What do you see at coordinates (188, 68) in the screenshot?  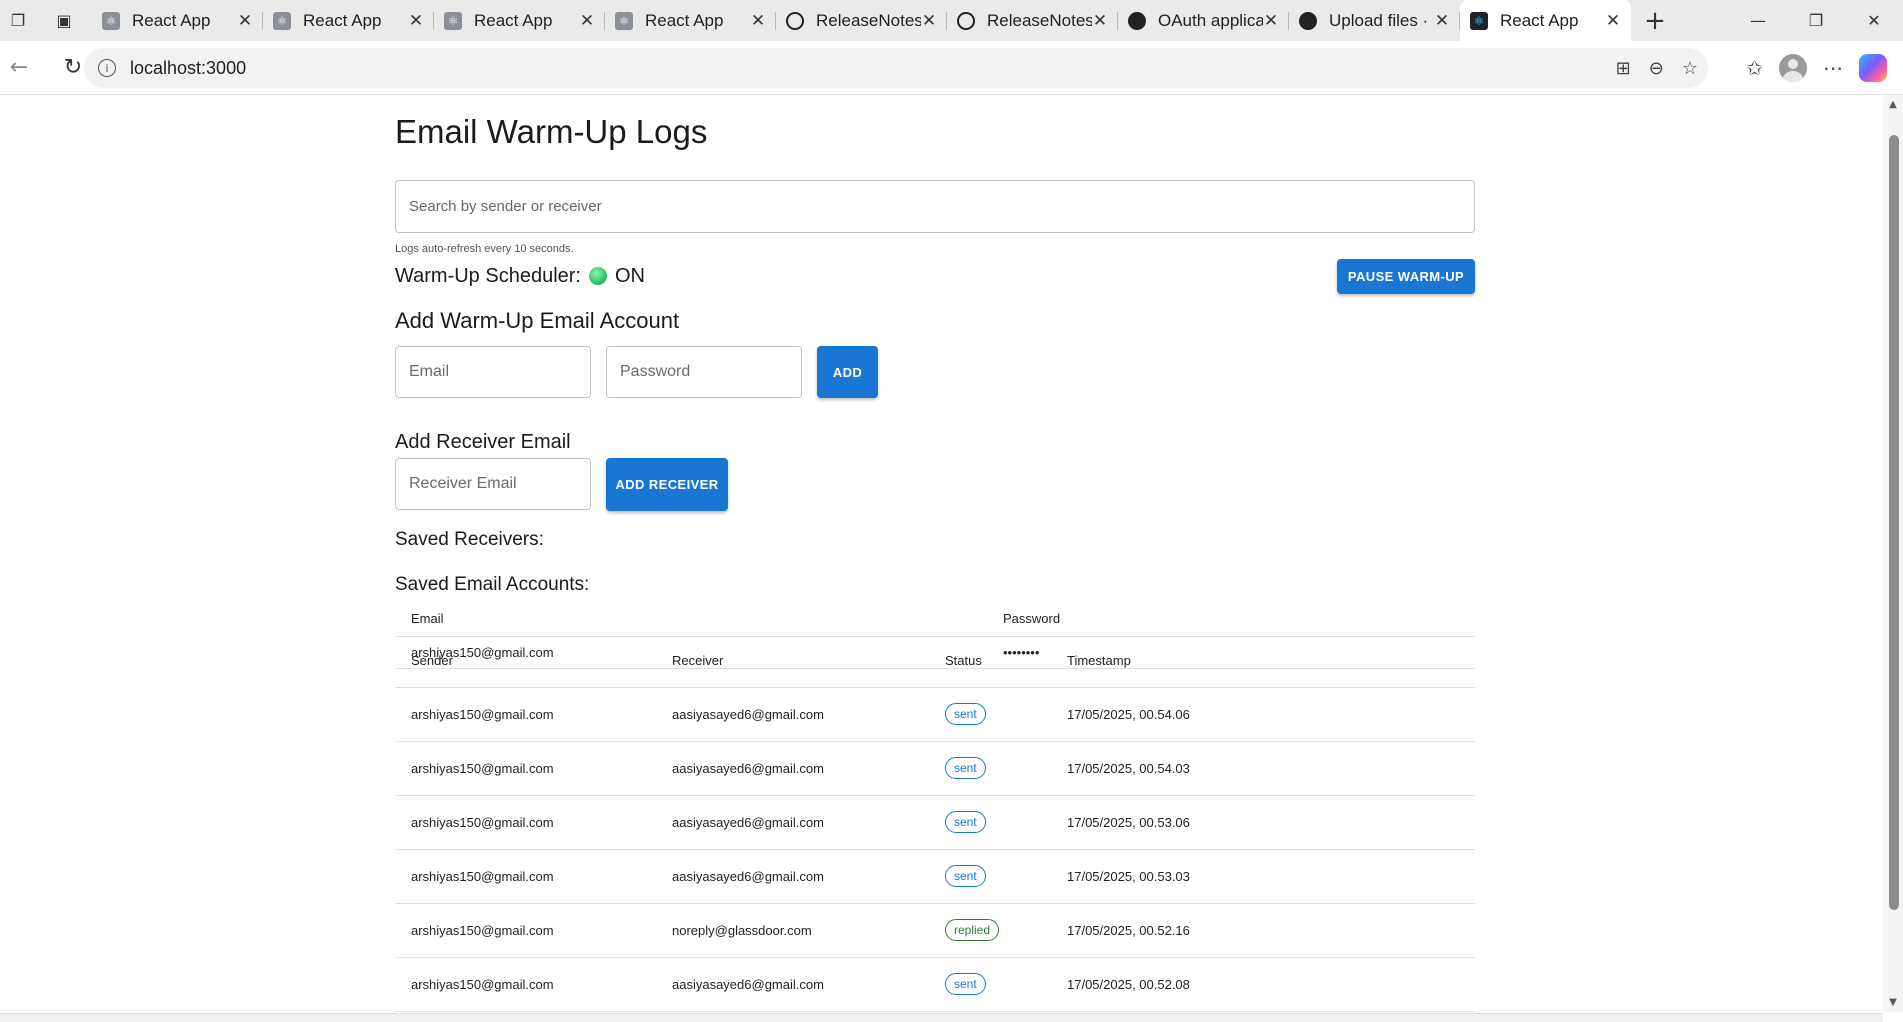 I see `url-text: localhost:3000` at bounding box center [188, 68].